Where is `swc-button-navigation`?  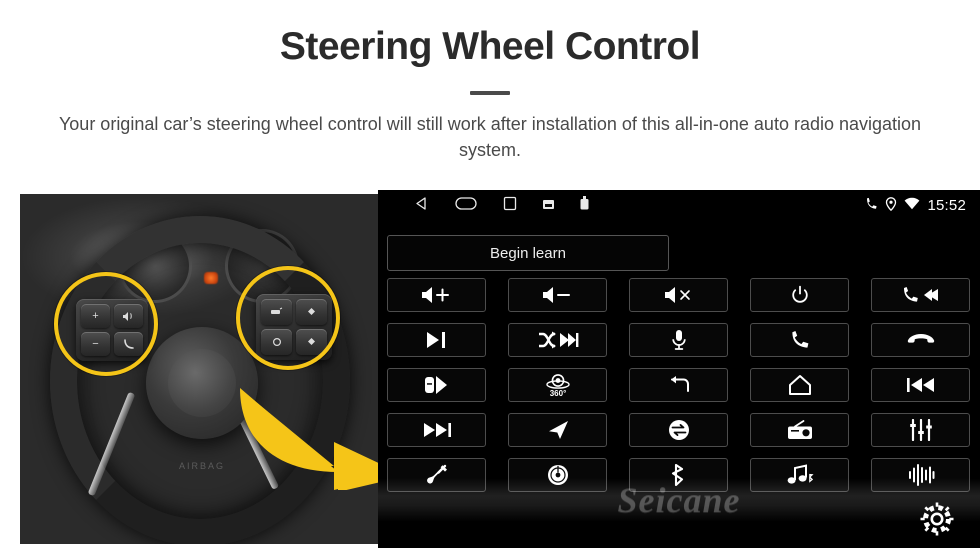
swc-button-navigation is located at coordinates (557, 430).